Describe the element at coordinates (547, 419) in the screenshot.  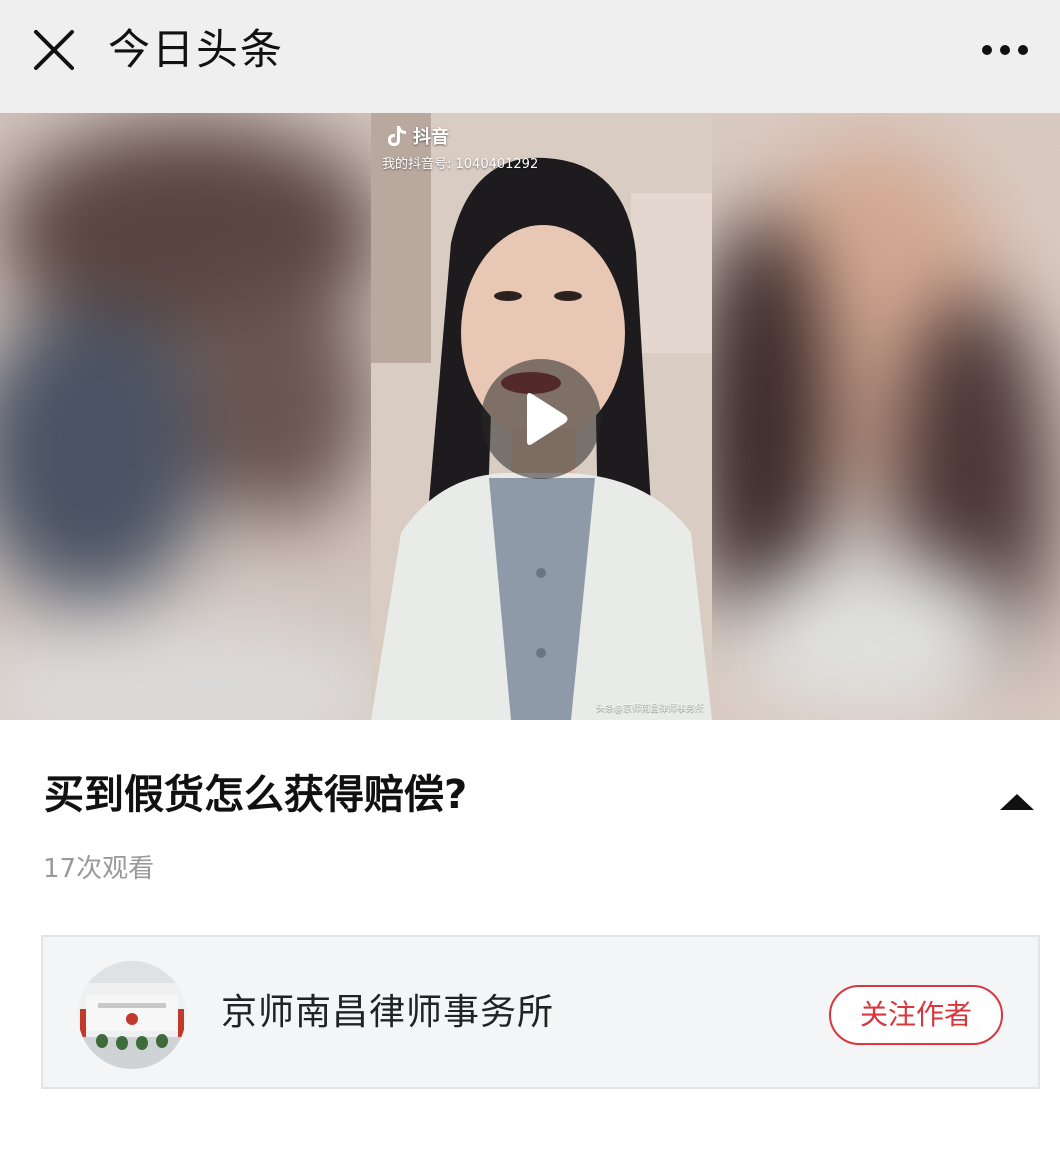
I see `play-icon` at that location.